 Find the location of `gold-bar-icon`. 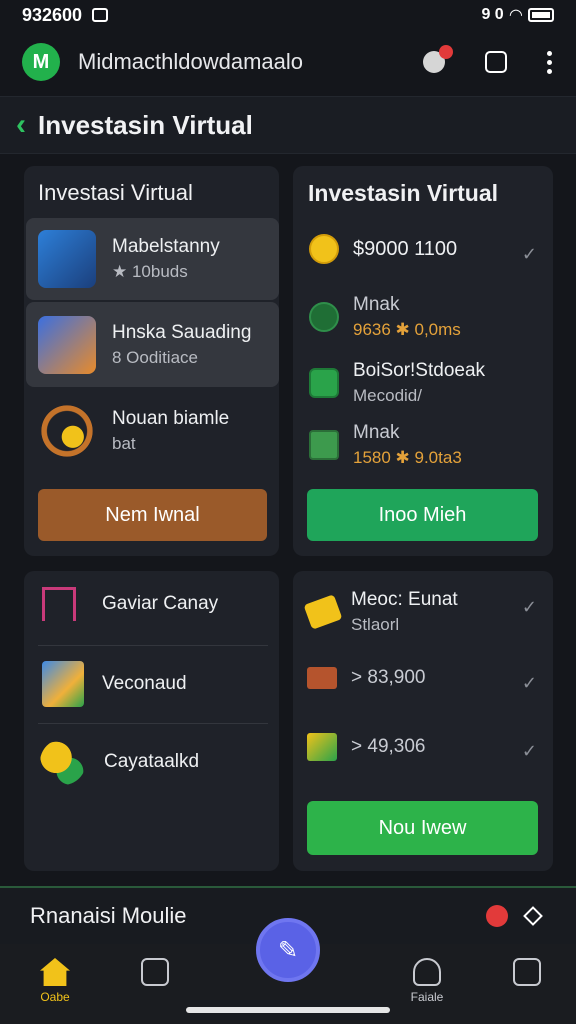

gold-bar-icon is located at coordinates (323, 612).